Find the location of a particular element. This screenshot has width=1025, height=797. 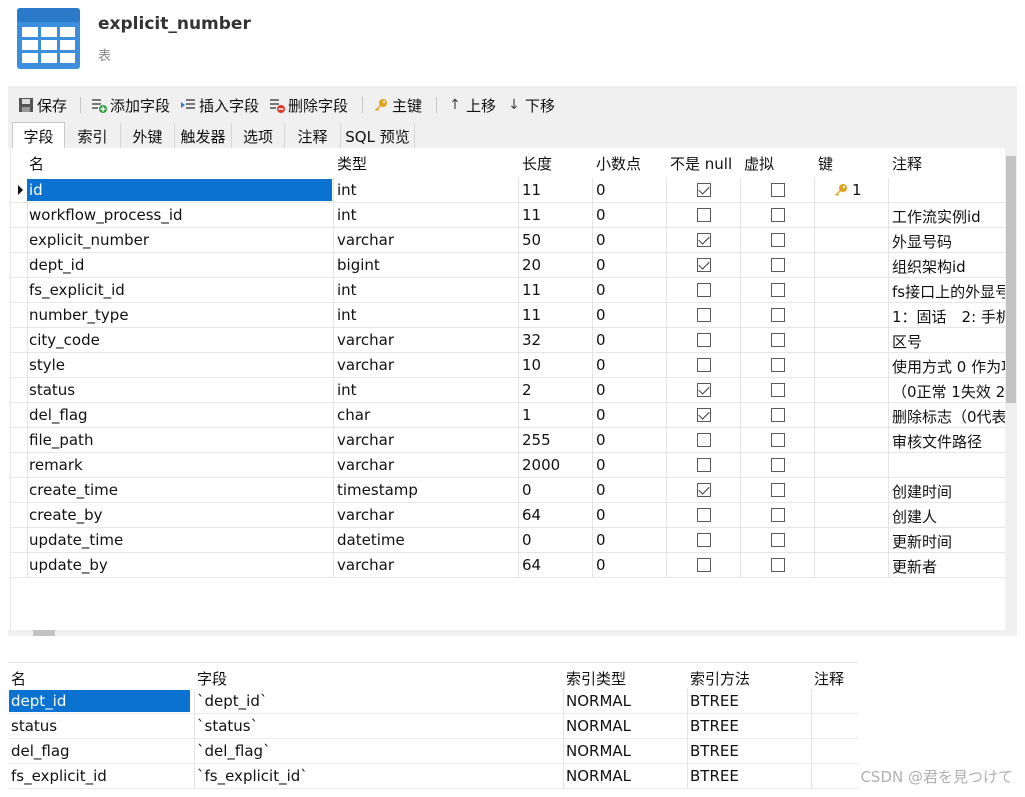

column-header-length: 长度 is located at coordinates (537, 163).